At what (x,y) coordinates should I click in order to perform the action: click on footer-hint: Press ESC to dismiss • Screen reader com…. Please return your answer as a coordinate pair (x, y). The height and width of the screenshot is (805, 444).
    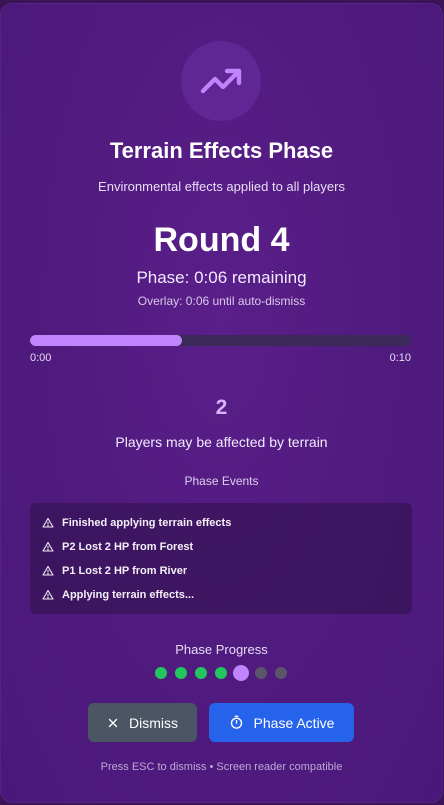
    Looking at the image, I should click on (221, 767).